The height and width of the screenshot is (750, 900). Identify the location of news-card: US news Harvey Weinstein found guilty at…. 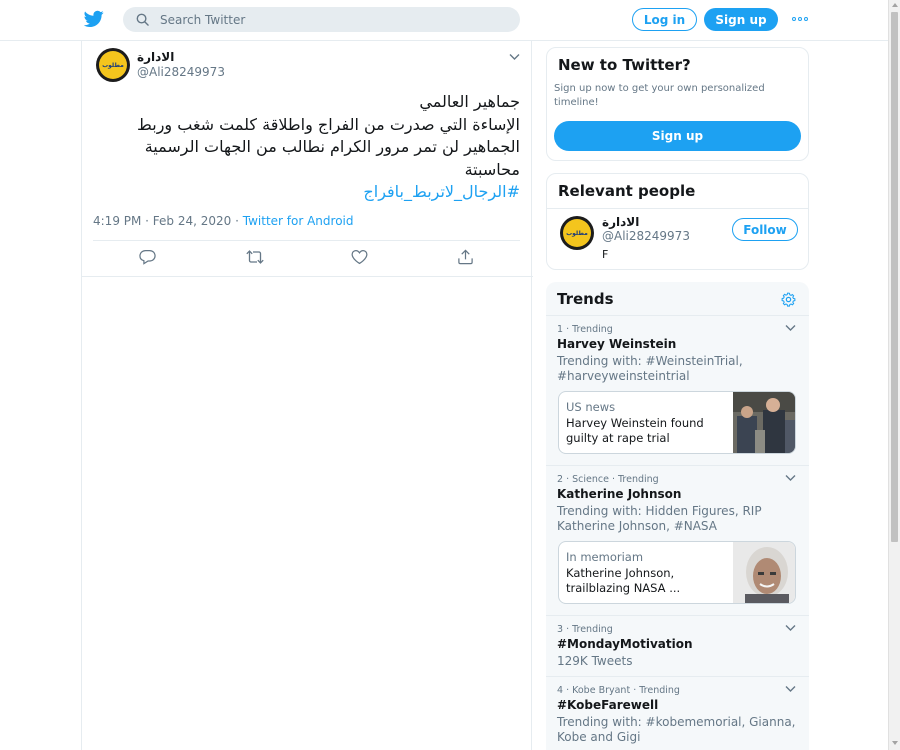
(677, 422).